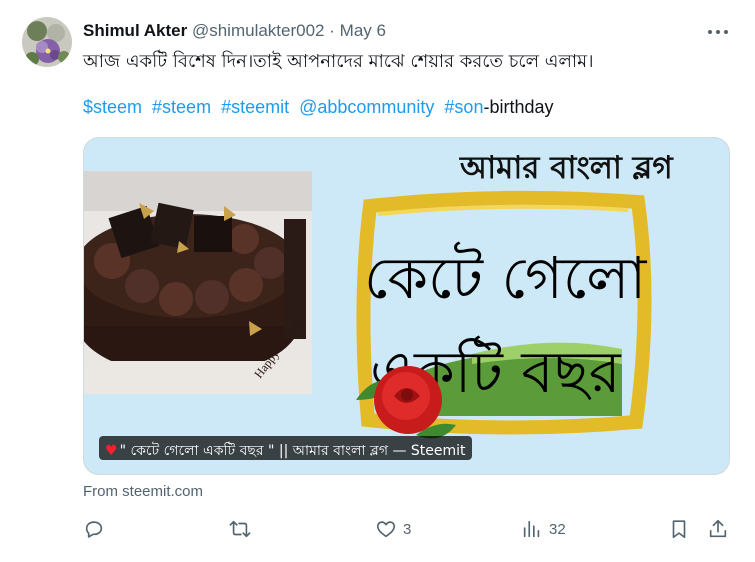 This screenshot has height=562, width=755. What do you see at coordinates (505, 278) in the screenshot?
I see `card-big-line-1: কেটে গেলো` at bounding box center [505, 278].